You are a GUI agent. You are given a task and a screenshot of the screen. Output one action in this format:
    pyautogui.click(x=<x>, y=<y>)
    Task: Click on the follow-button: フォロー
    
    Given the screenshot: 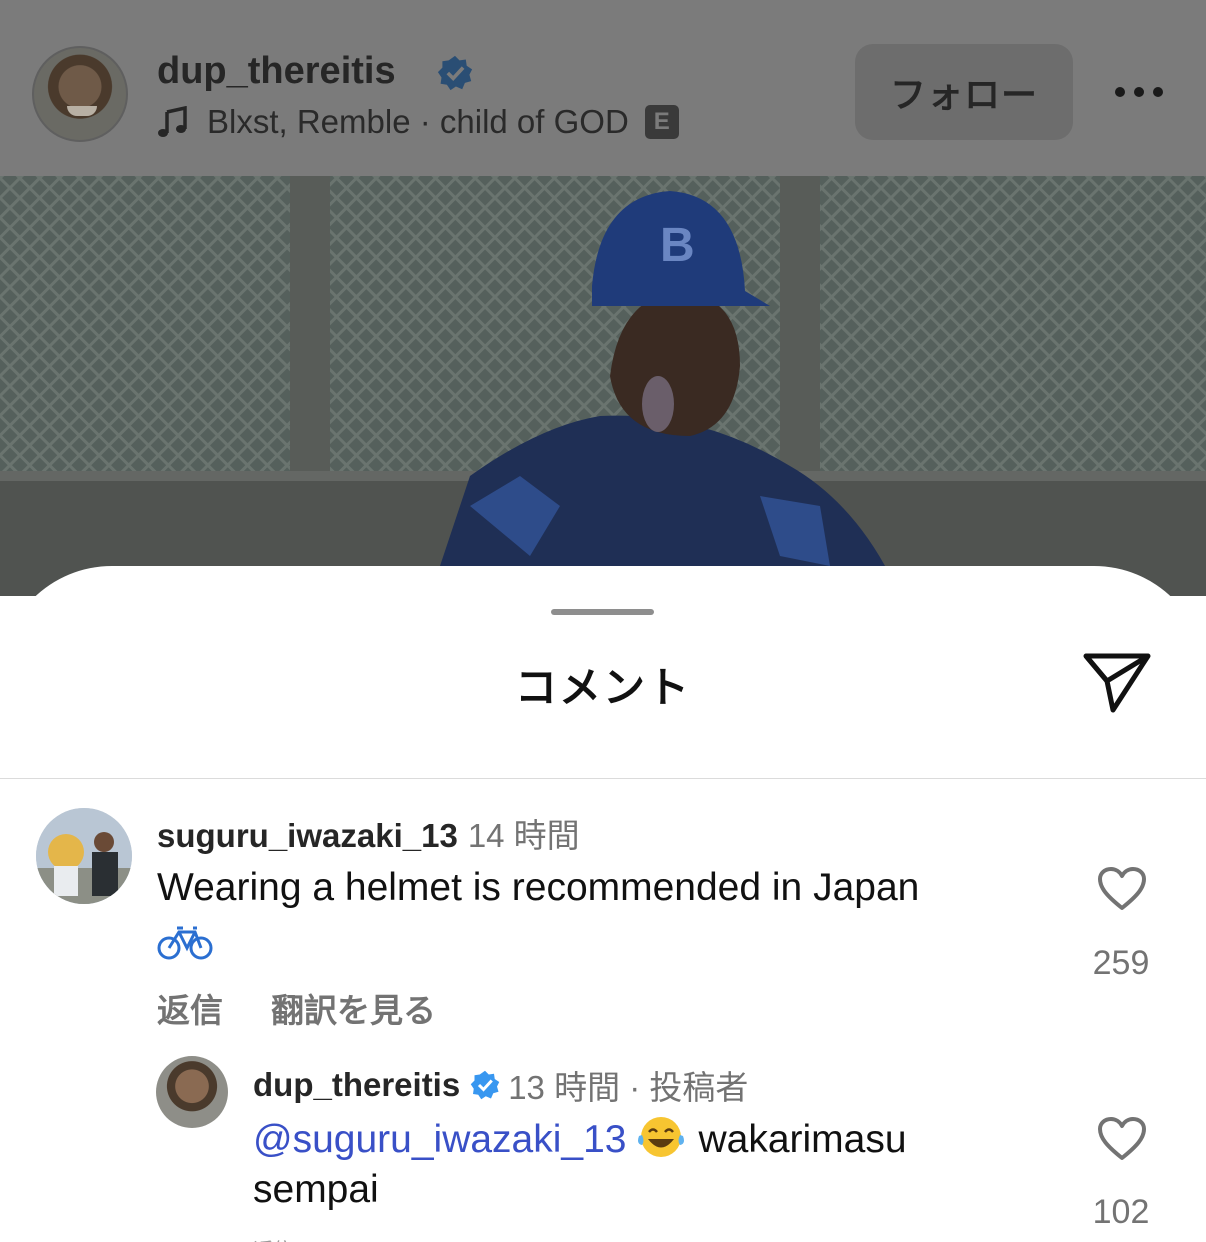 What is the action you would take?
    pyautogui.click(x=964, y=92)
    